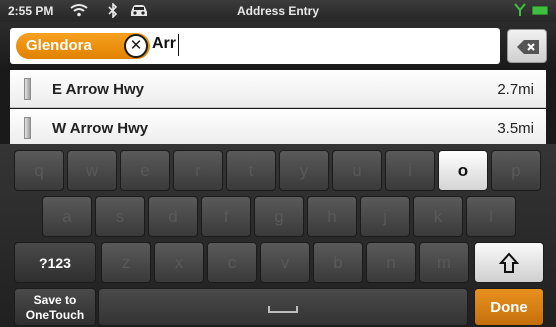  I want to click on close-icon: ✕, so click(136, 46).